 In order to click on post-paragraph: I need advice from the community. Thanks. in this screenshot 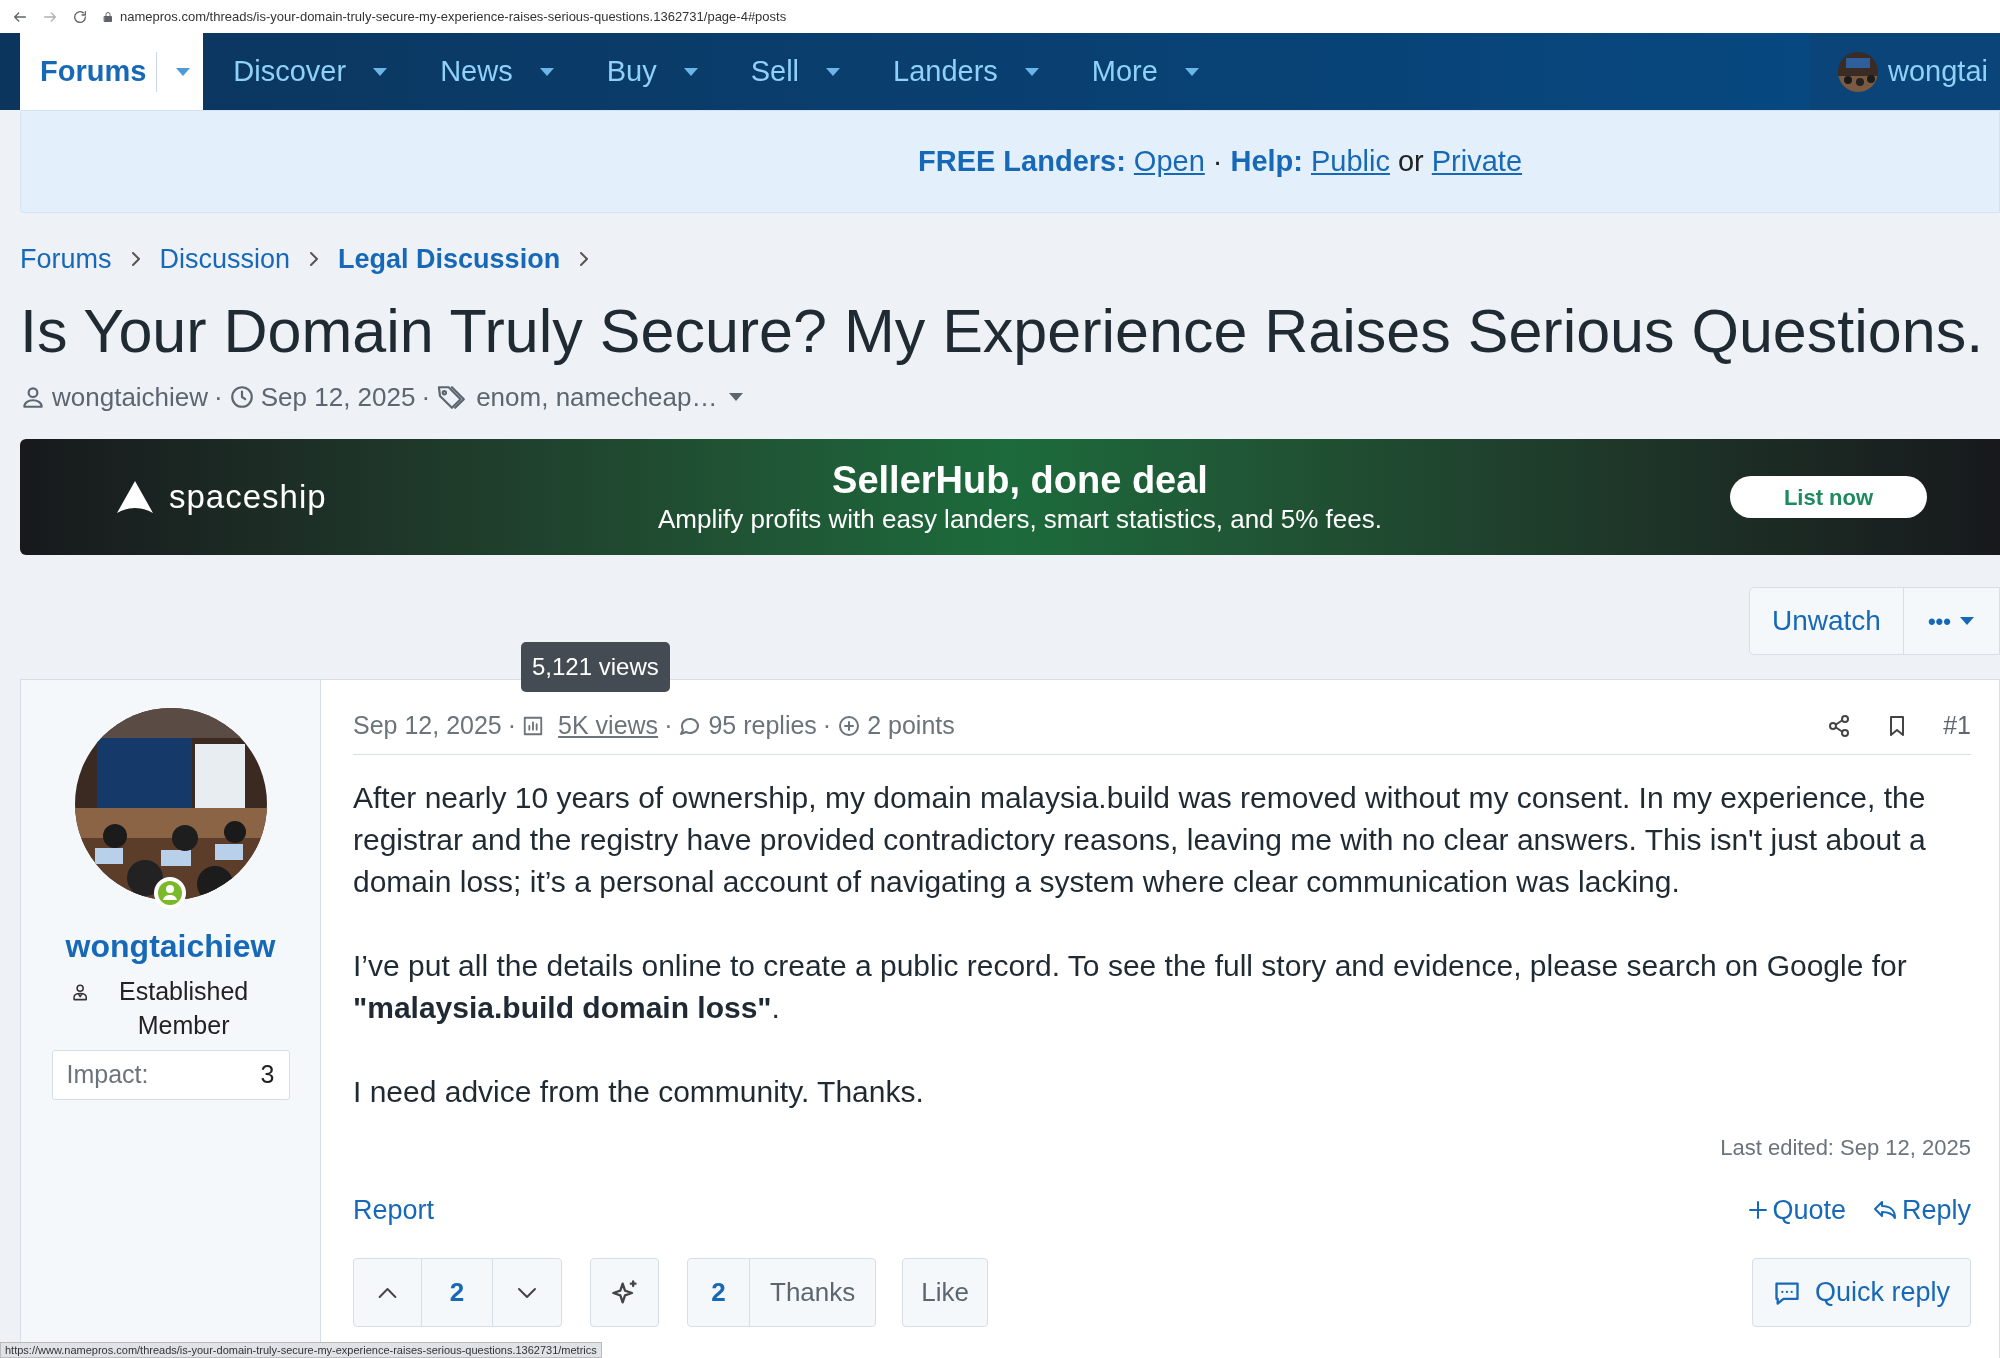, I will do `click(639, 1092)`.